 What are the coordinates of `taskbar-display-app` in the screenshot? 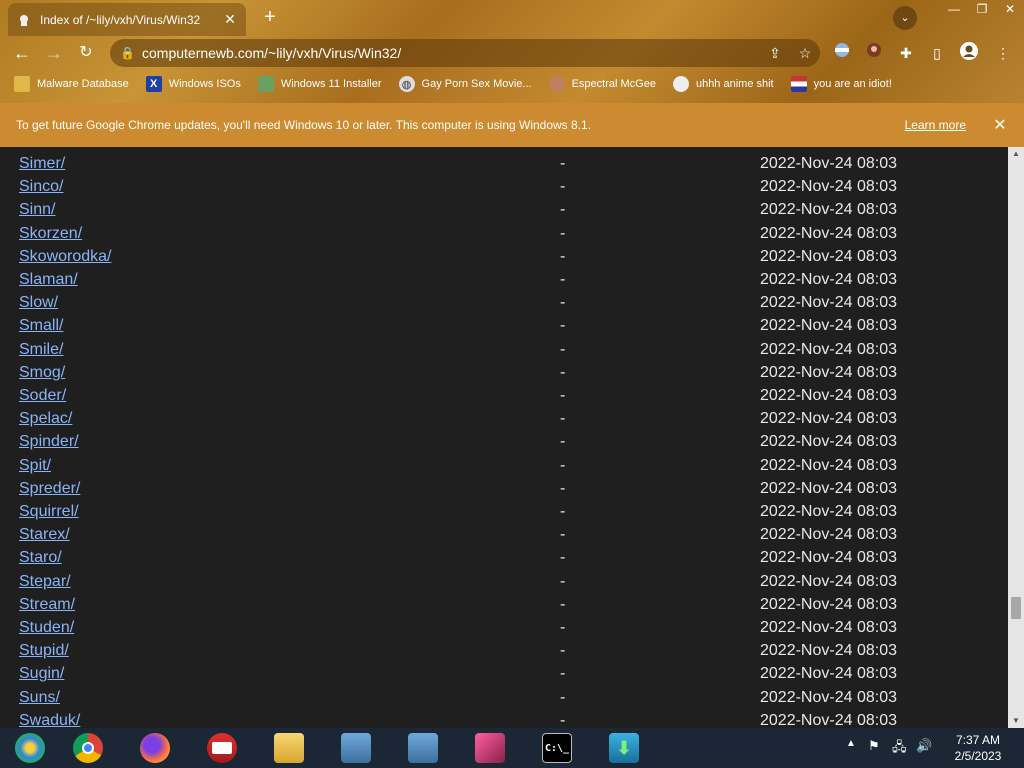 It's located at (490, 748).